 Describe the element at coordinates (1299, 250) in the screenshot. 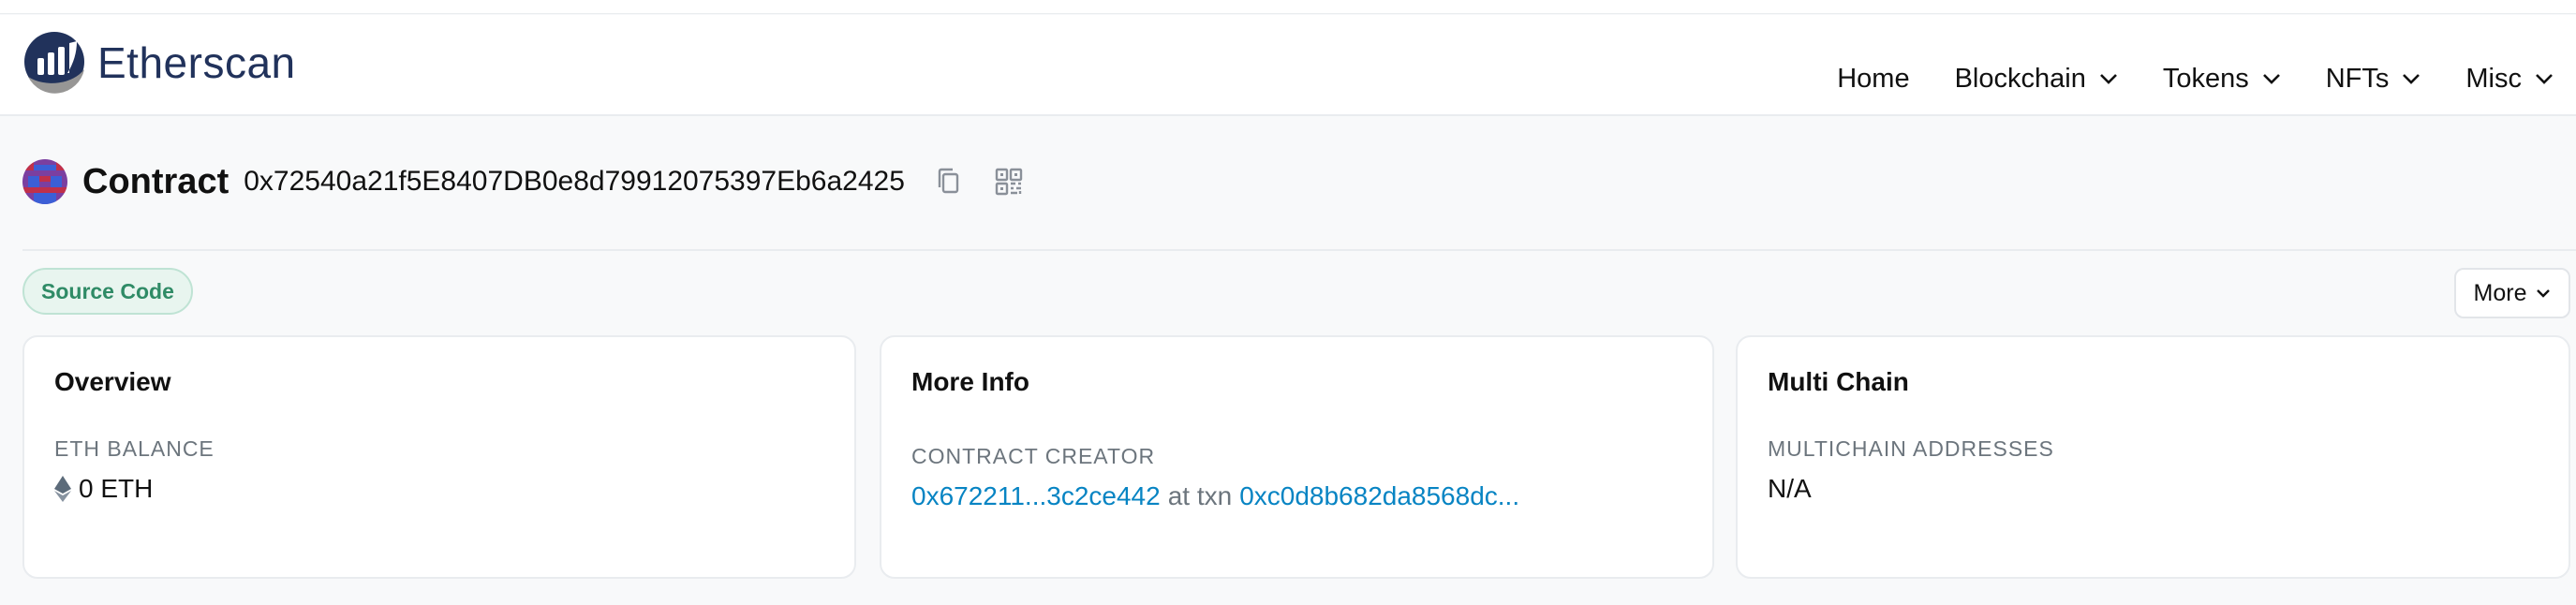

I see `section-divider` at that location.